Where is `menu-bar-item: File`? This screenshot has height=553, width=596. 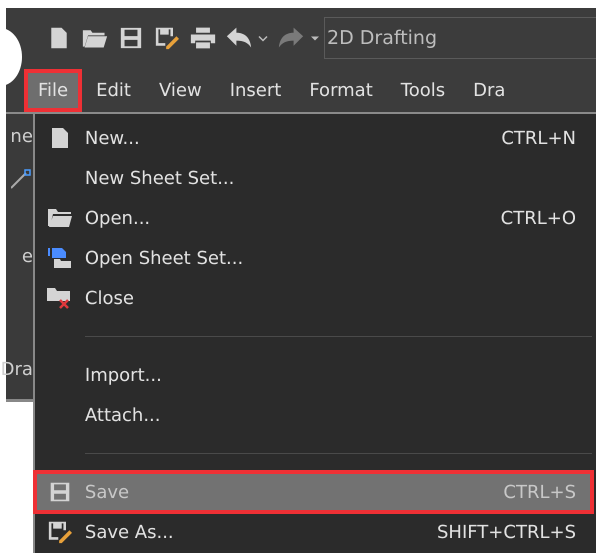
menu-bar-item: File is located at coordinates (53, 90).